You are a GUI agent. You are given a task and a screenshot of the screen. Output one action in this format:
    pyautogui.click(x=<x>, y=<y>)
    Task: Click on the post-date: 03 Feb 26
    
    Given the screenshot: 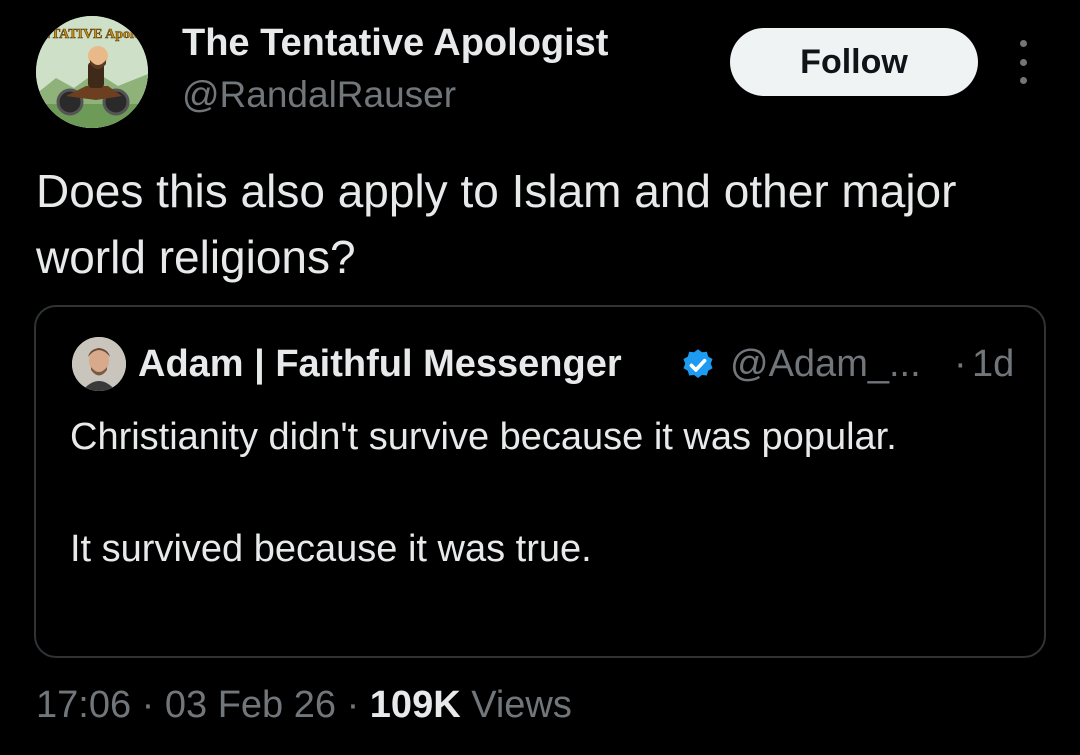 What is the action you would take?
    pyautogui.click(x=250, y=705)
    